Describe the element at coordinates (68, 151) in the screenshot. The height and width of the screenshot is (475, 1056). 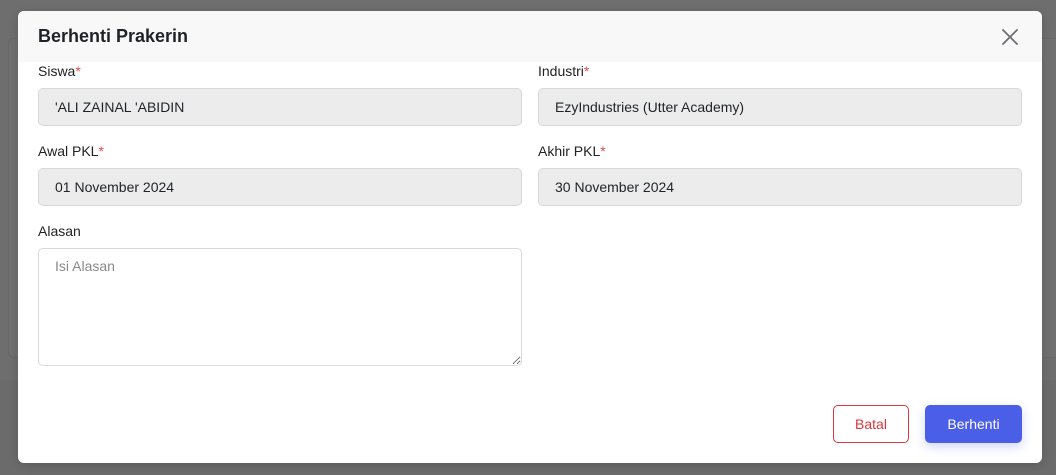
I see `awal-pkl-label-text: Awal PKL` at that location.